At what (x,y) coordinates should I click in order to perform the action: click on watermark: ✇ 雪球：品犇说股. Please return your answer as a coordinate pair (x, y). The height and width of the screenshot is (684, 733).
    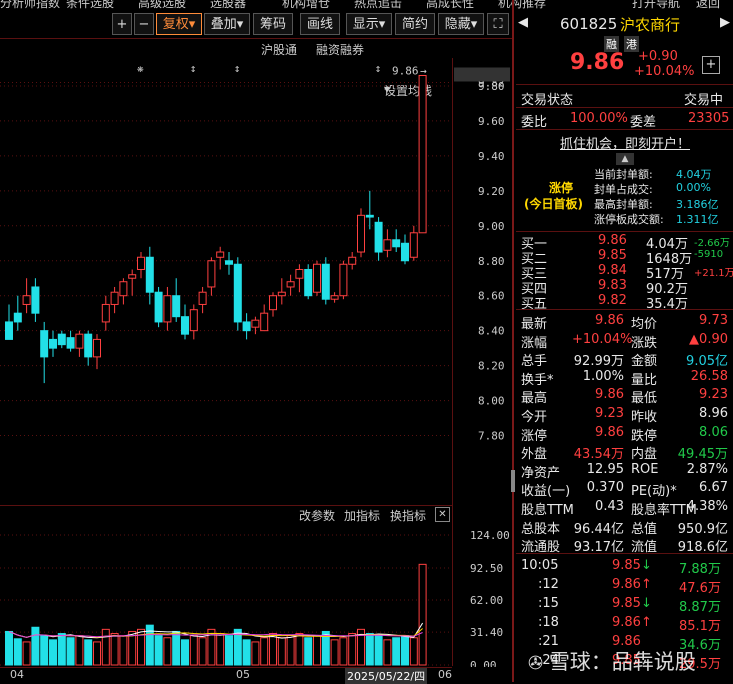
    Looking at the image, I should click on (612, 661).